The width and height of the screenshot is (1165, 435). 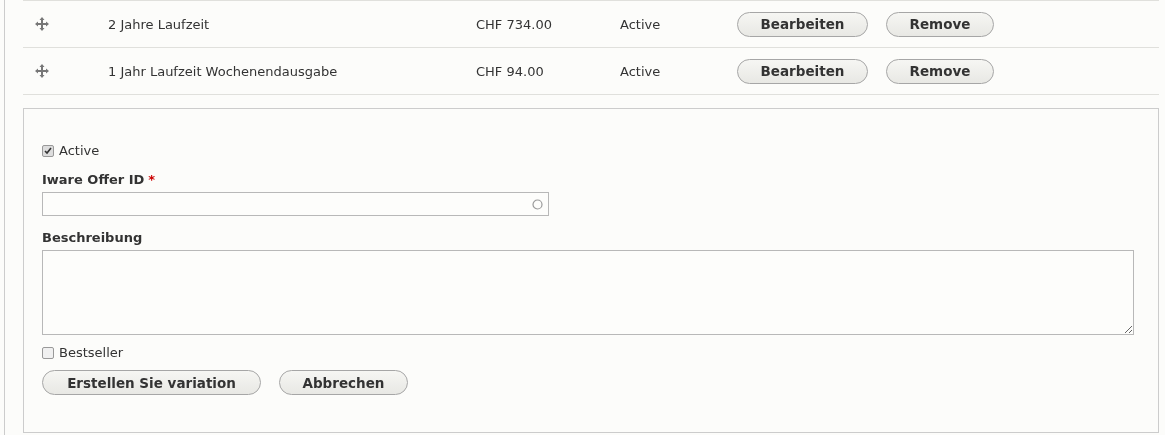 What do you see at coordinates (514, 24) in the screenshot?
I see `variation-price: CHF 734.00` at bounding box center [514, 24].